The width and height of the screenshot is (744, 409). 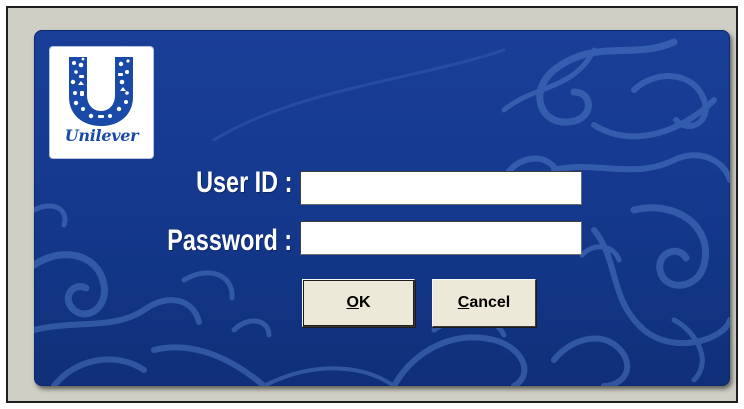 What do you see at coordinates (364, 302) in the screenshot?
I see `ok-button-label: K` at bounding box center [364, 302].